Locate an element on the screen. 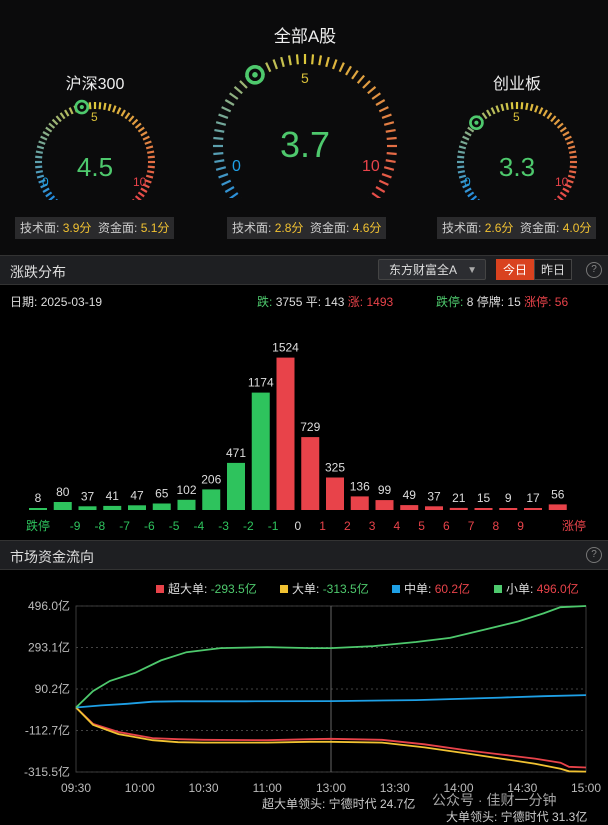  x-tick-label: -7 is located at coordinates (124, 526).